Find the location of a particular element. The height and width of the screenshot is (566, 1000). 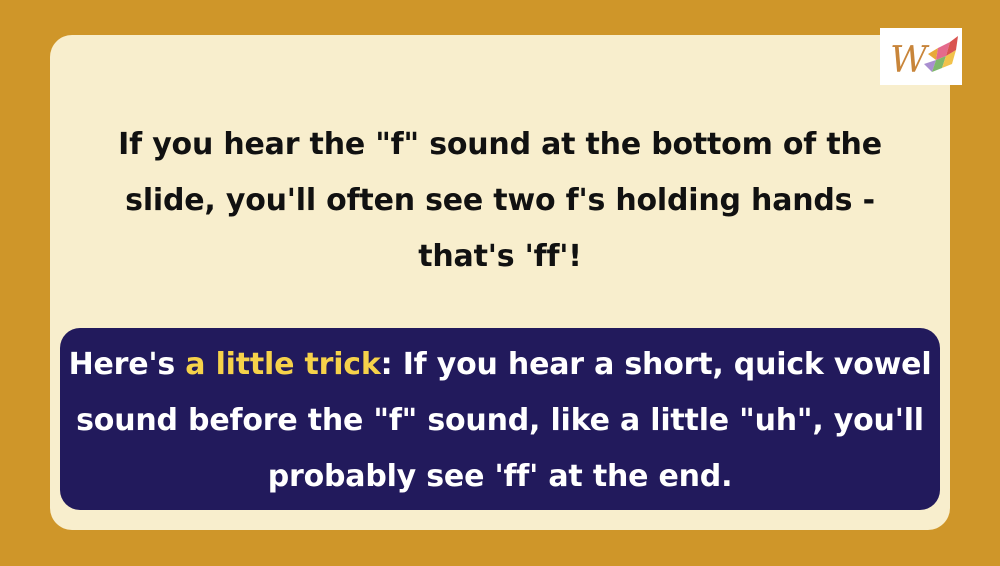

logo-letter: W is located at coordinates (910, 60).